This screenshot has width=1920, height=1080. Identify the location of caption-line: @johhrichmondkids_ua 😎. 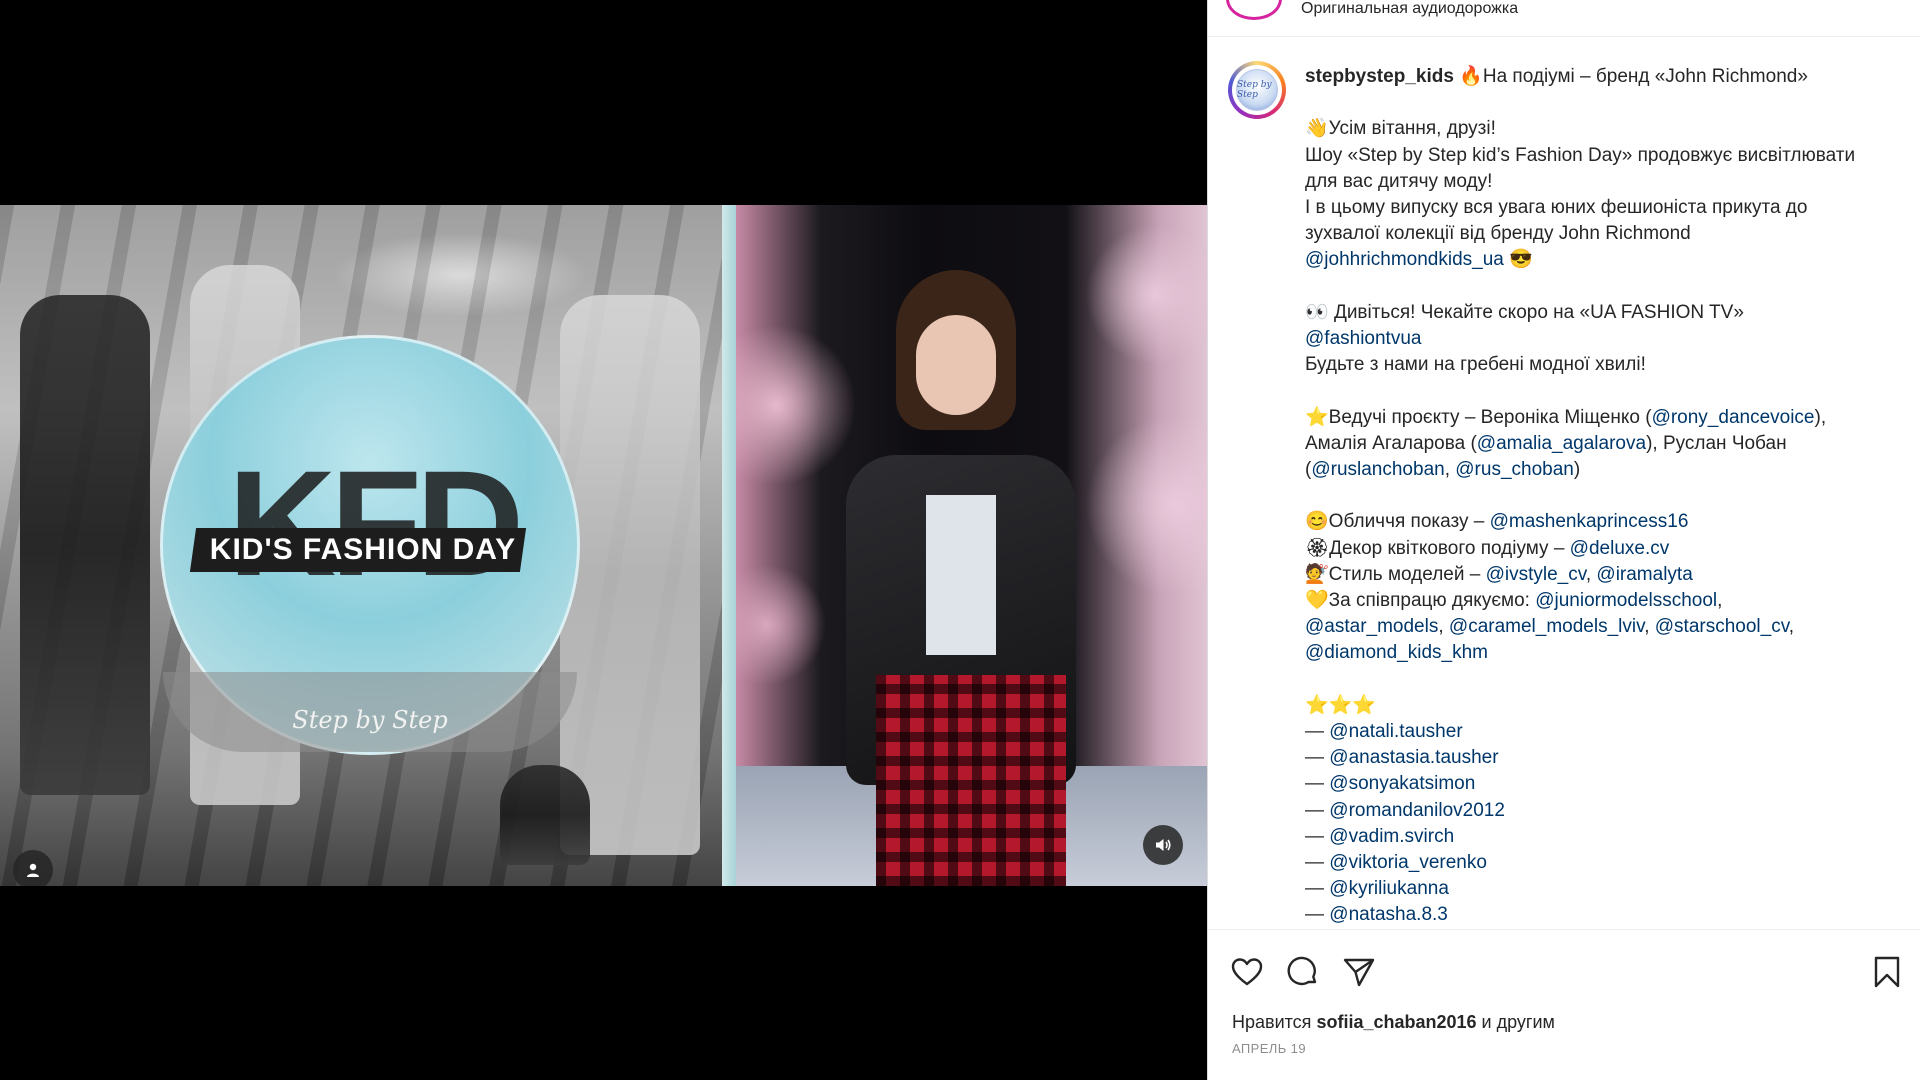
(1605, 260).